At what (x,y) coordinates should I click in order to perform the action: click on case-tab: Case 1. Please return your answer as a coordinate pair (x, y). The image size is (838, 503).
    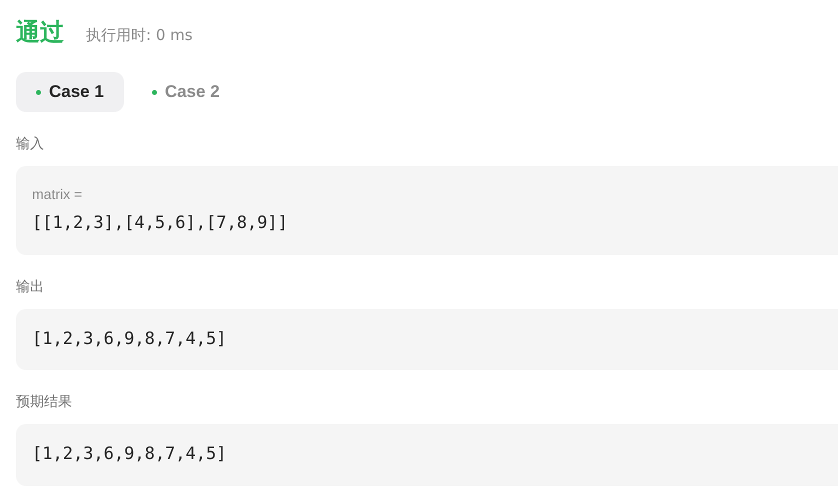
    Looking at the image, I should click on (70, 92).